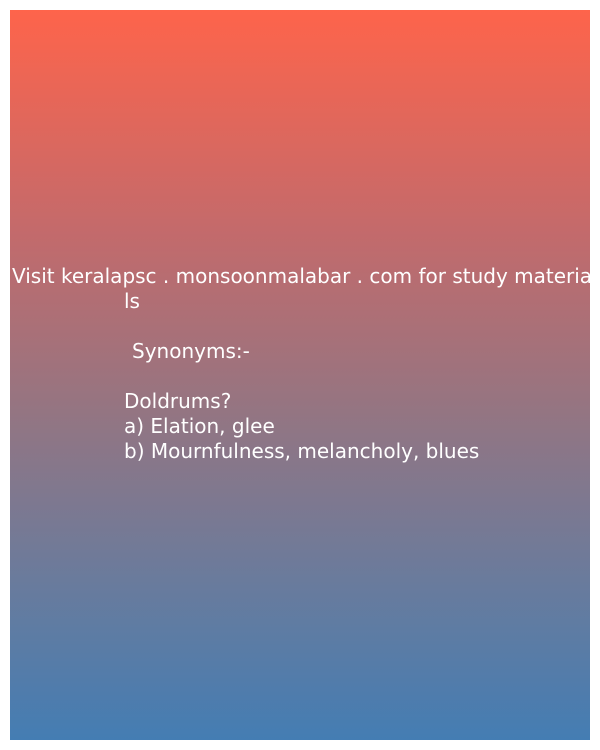  Describe the element at coordinates (191, 351) in the screenshot. I see `quiz-heading: Synonyms:-` at that location.